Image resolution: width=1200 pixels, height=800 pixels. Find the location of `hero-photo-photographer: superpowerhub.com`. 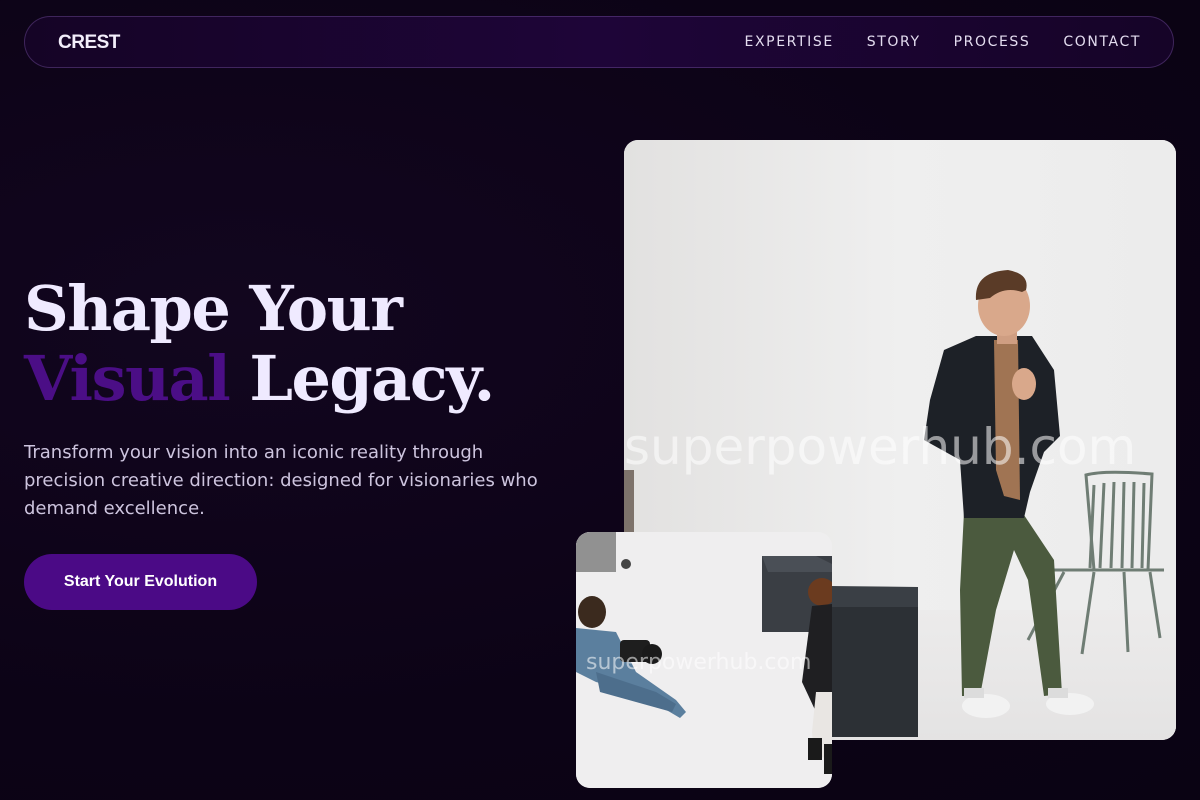

hero-photo-photographer: superpowerhub.com is located at coordinates (704, 660).